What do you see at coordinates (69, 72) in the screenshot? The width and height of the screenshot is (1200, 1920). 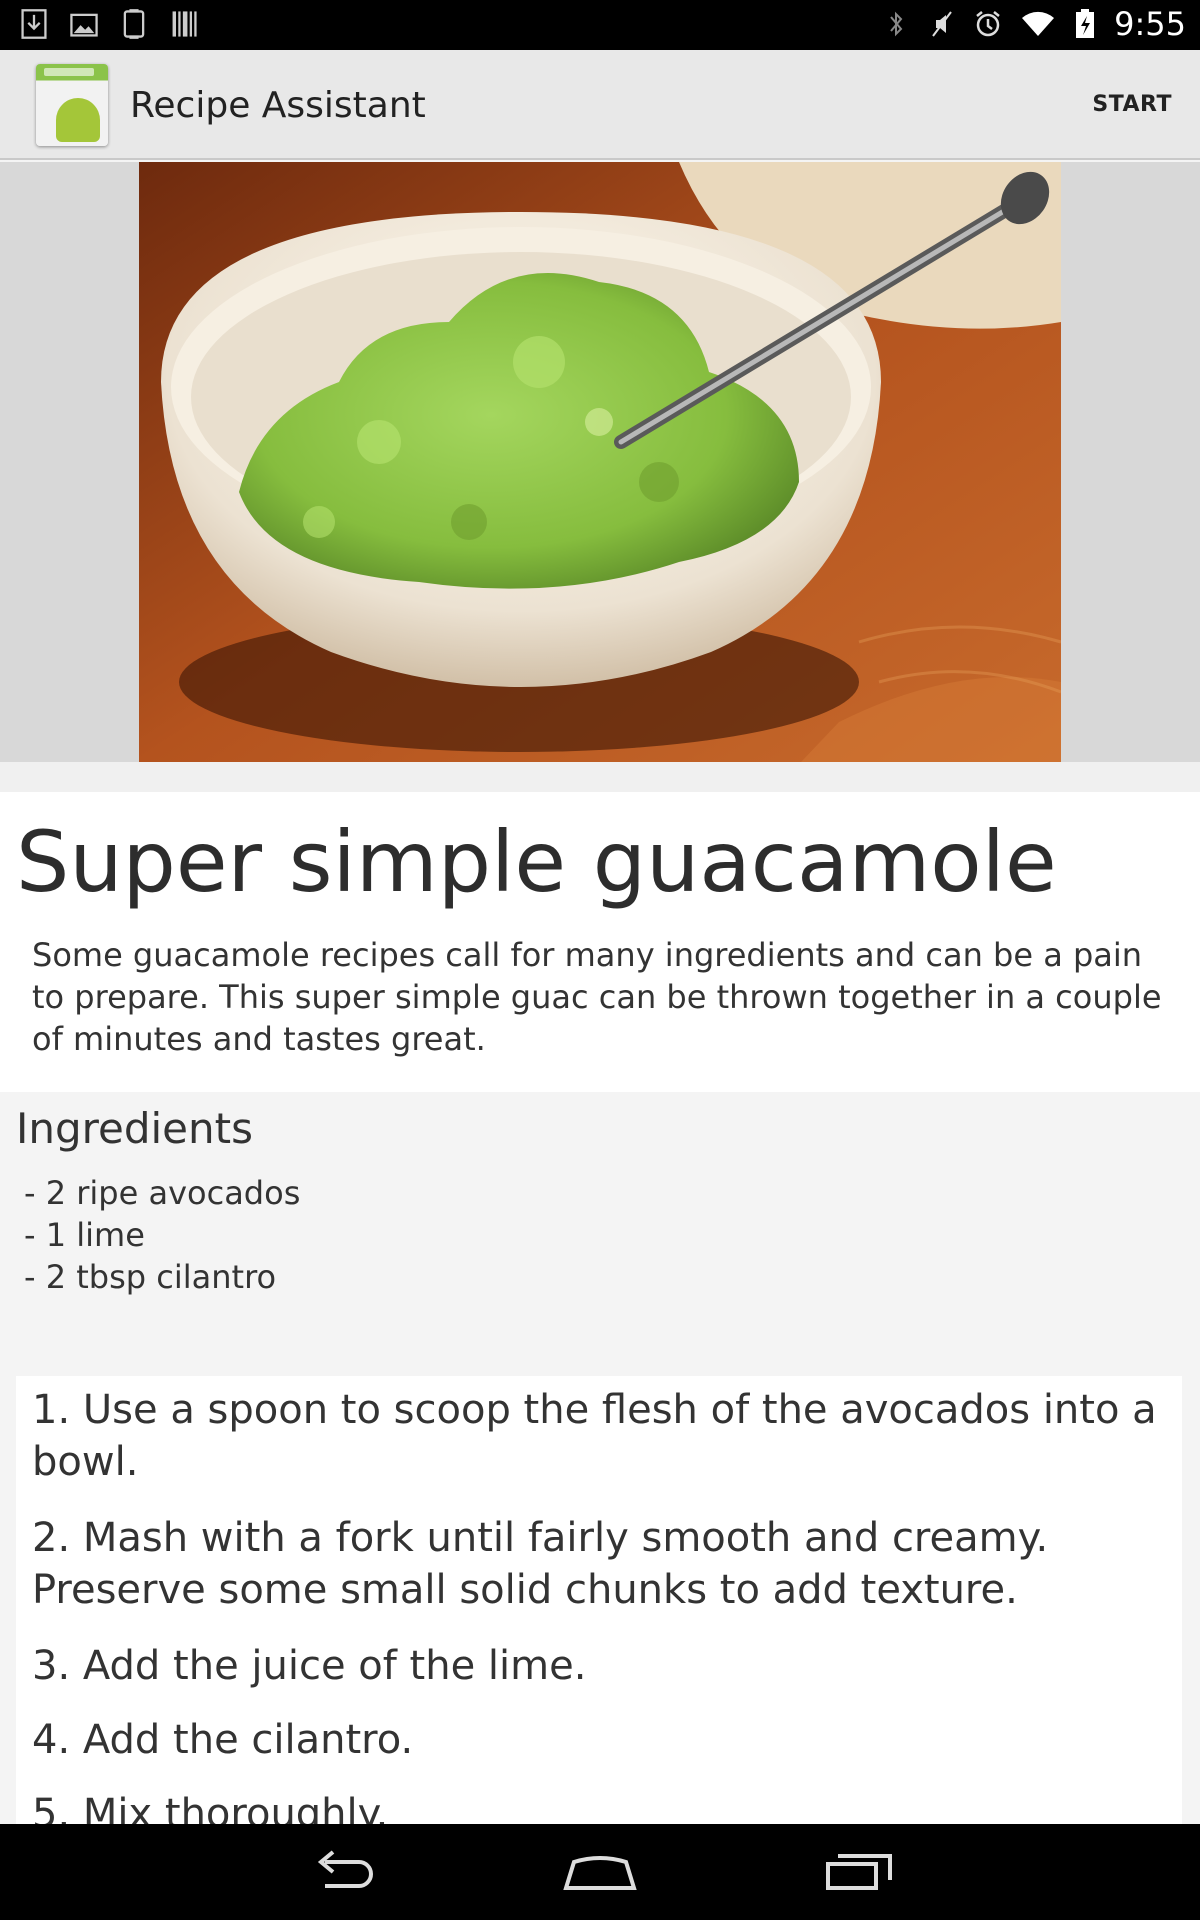 I see `app-icon-tag` at bounding box center [69, 72].